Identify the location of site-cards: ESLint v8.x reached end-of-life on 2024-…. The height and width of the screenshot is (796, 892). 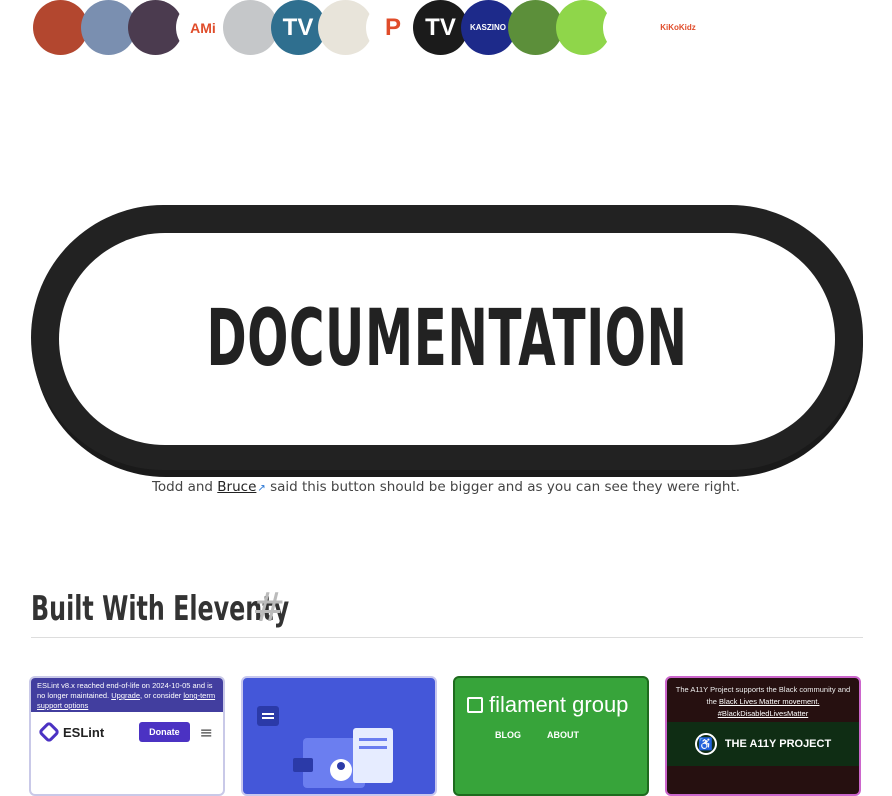
(448, 736).